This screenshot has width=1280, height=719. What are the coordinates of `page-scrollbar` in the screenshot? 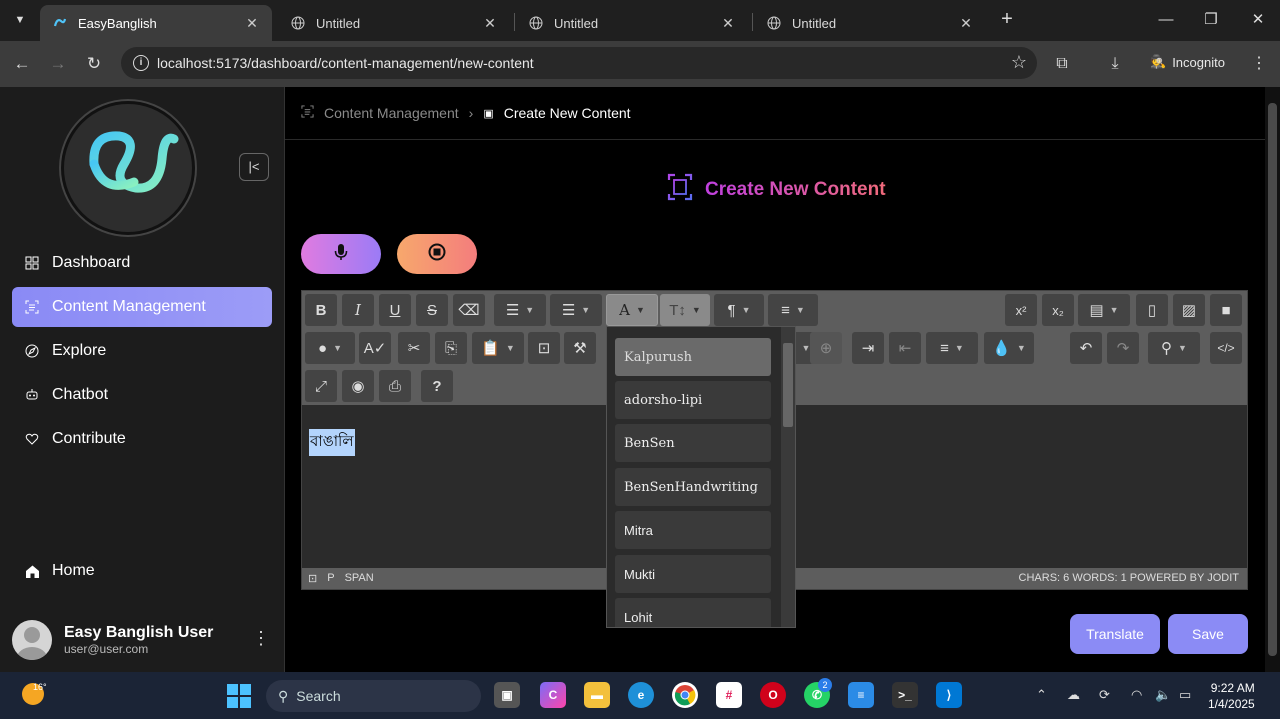 It's located at (1272, 379).